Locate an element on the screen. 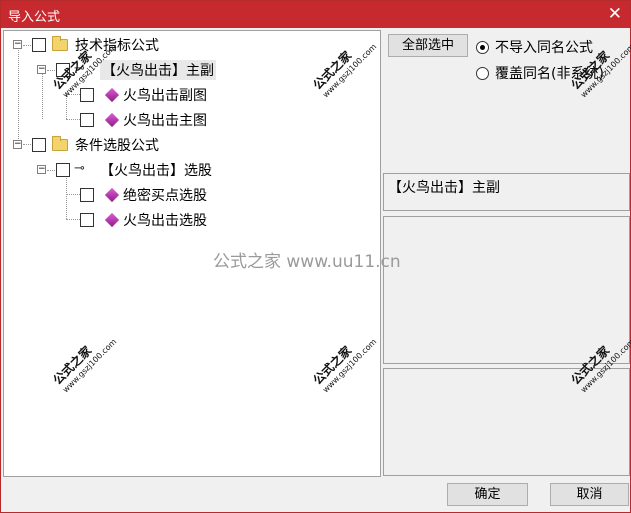  center-watermark: 公式之家 www.uu11.cn is located at coordinates (307, 262).